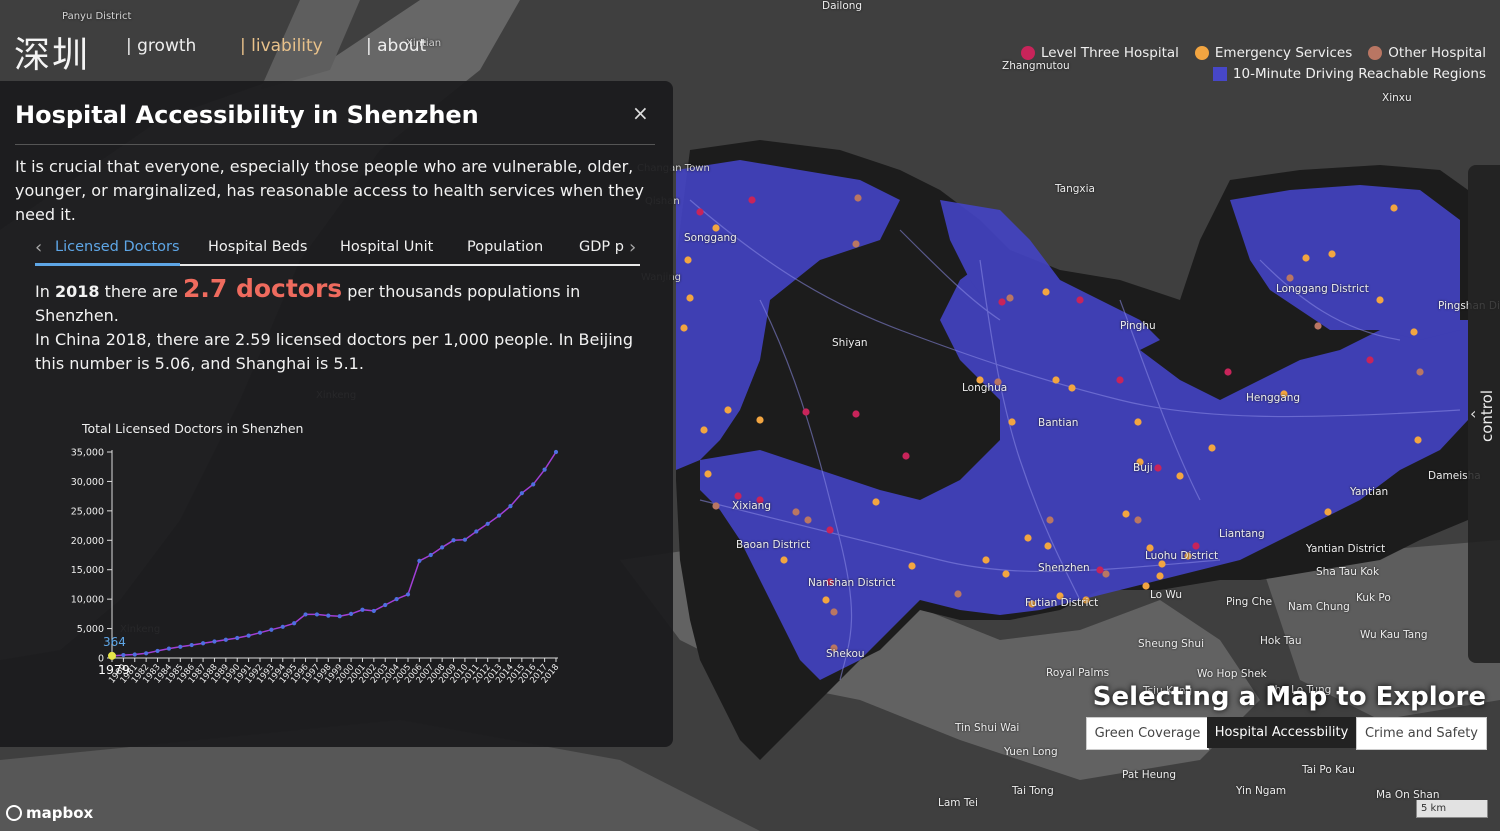 The width and height of the screenshot is (1500, 831). Describe the element at coordinates (1031, 752) in the screenshot. I see `map-place-label: Yuen Long` at that location.